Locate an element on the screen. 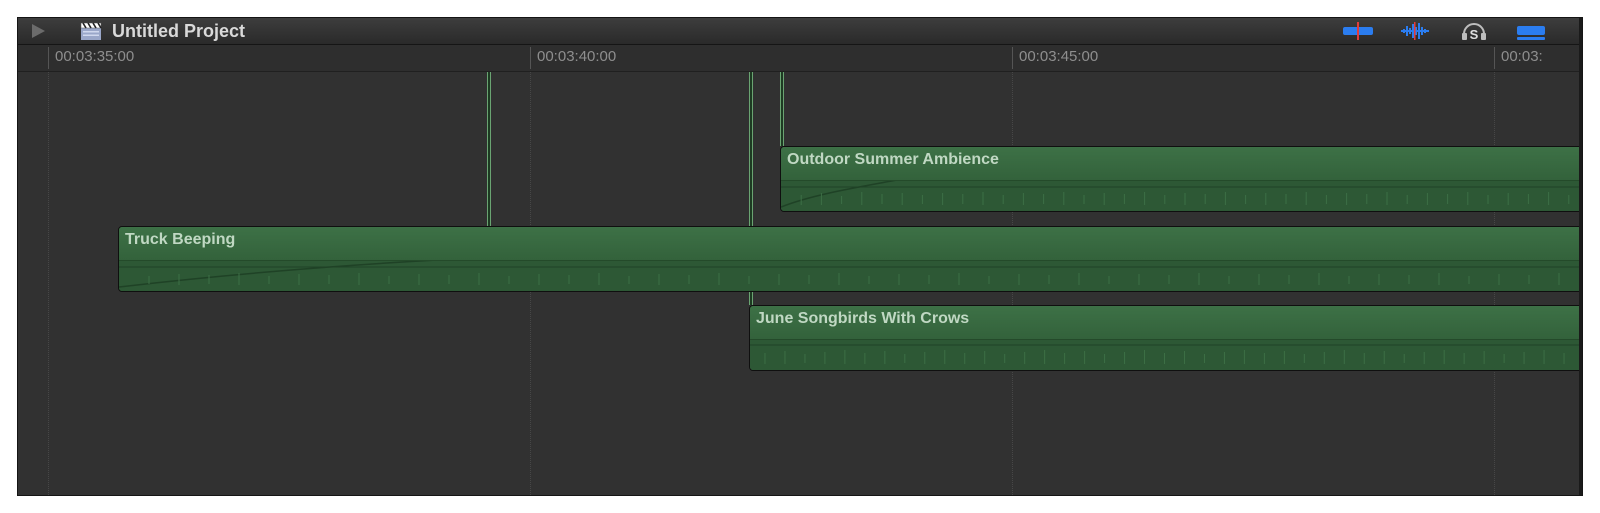 This screenshot has width=1600, height=513. grid-line is located at coordinates (48, 283).